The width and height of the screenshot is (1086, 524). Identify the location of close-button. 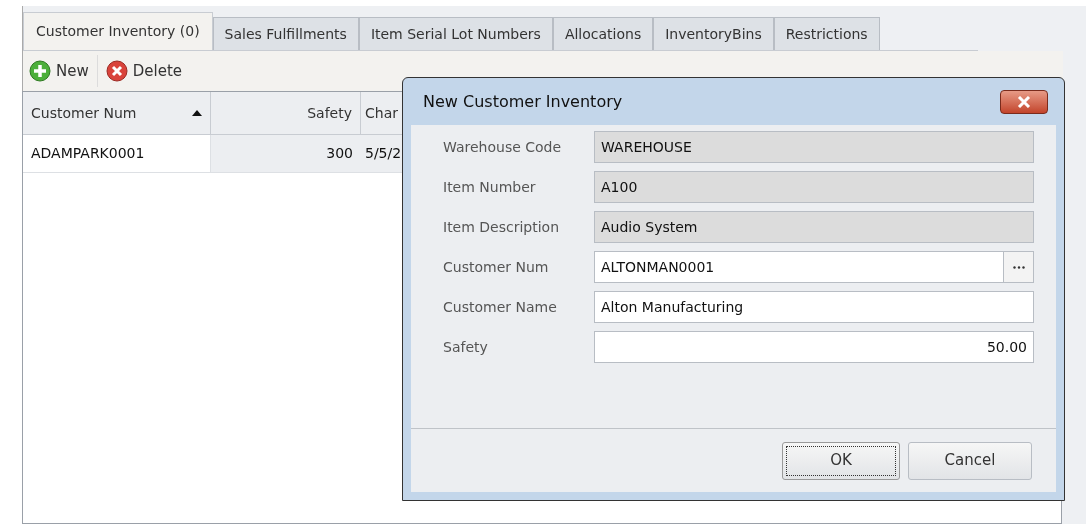
(1024, 101).